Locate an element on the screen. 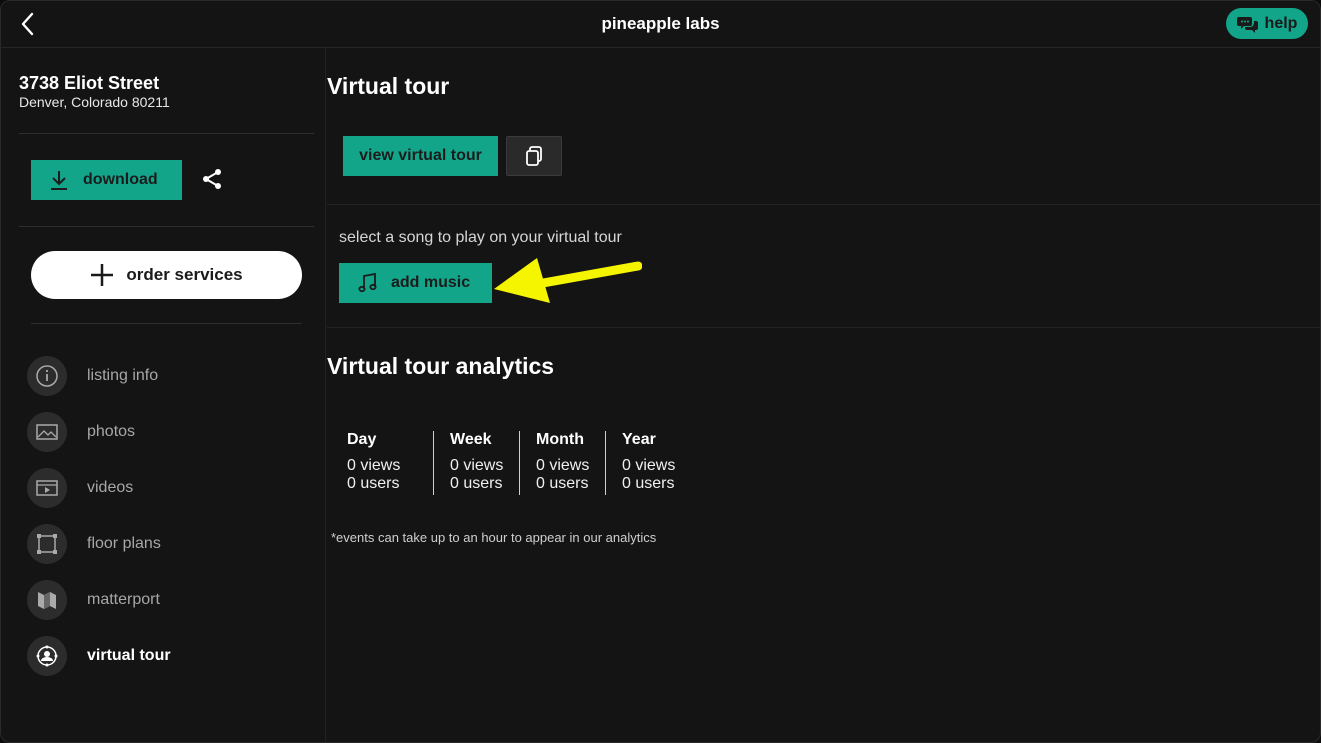  sidebar-item-floor-plans: floor plans is located at coordinates (167, 544).